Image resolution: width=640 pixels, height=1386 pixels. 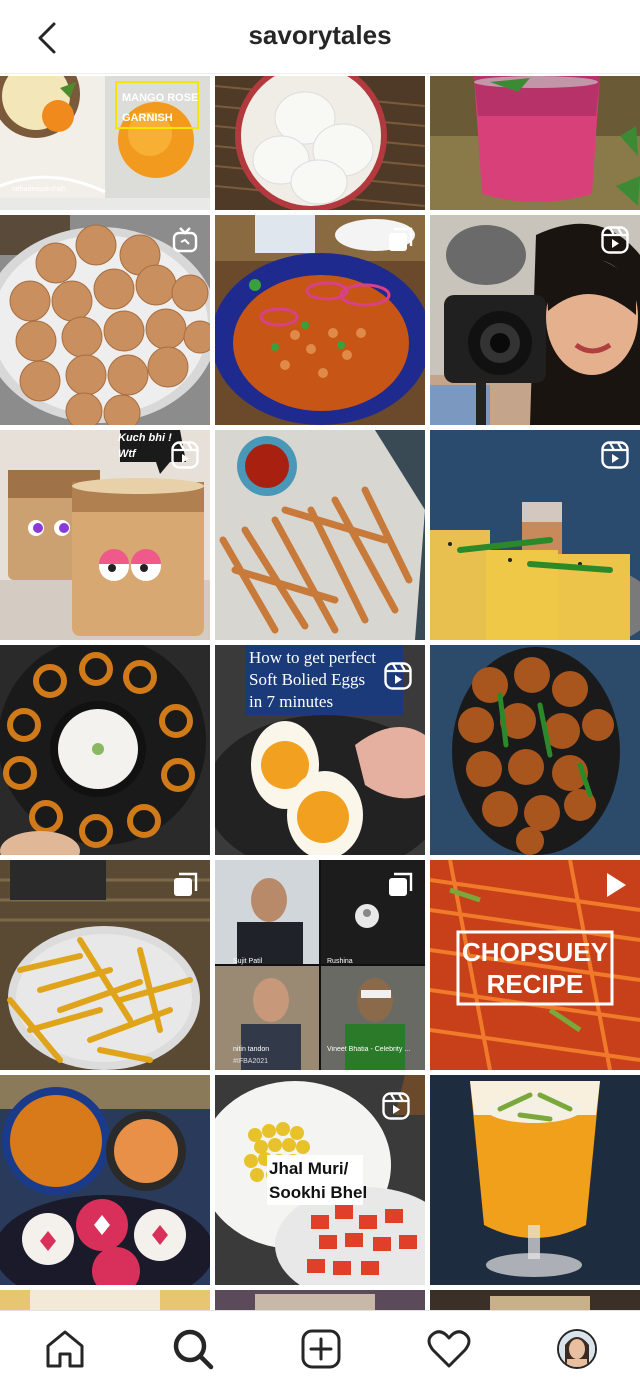 I want to click on heart-icon, so click(x=449, y=1349).